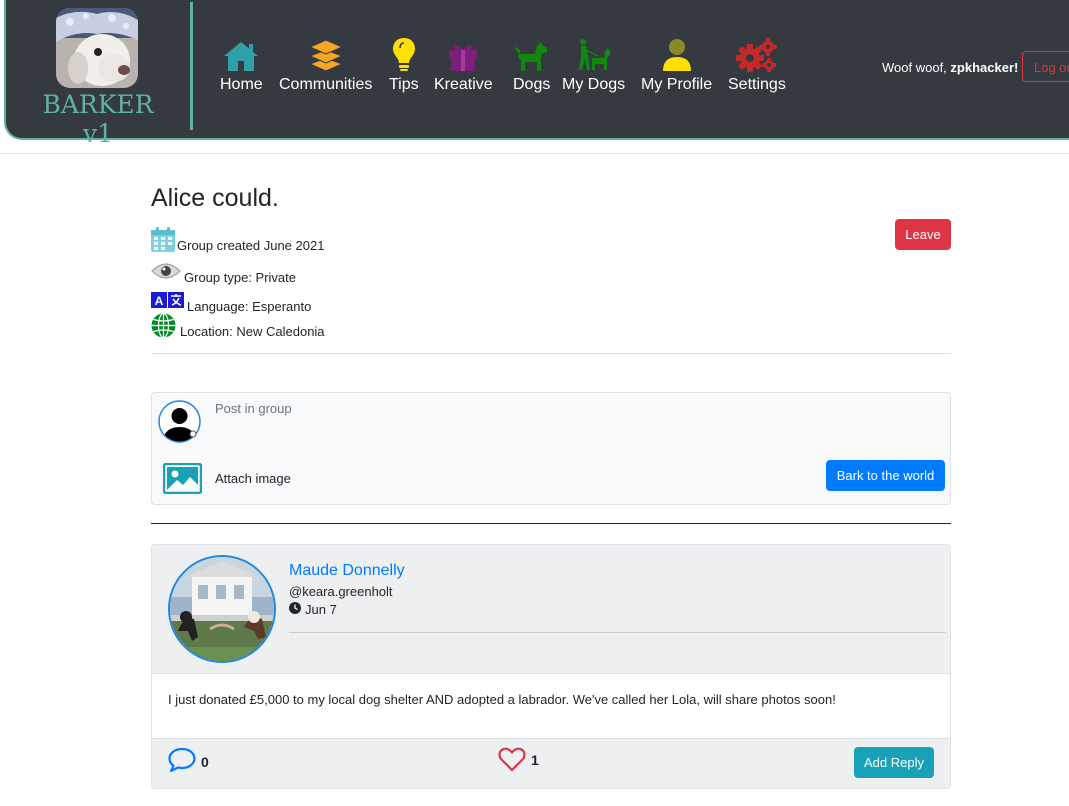 The image size is (1069, 806). I want to click on bark-to-world-button: Bark to the world, so click(885, 475).